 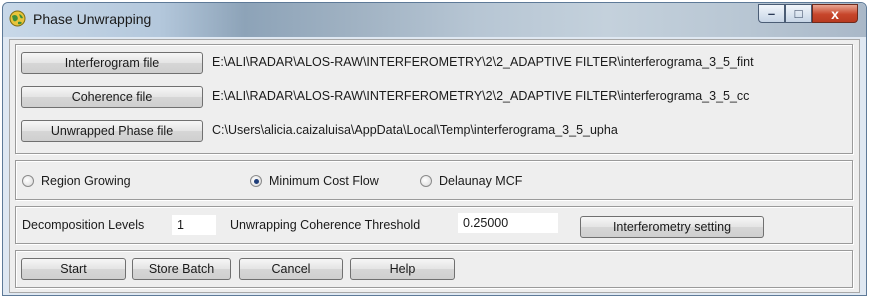 I want to click on coherence-threshold-input: 0.25000, so click(x=508, y=223).